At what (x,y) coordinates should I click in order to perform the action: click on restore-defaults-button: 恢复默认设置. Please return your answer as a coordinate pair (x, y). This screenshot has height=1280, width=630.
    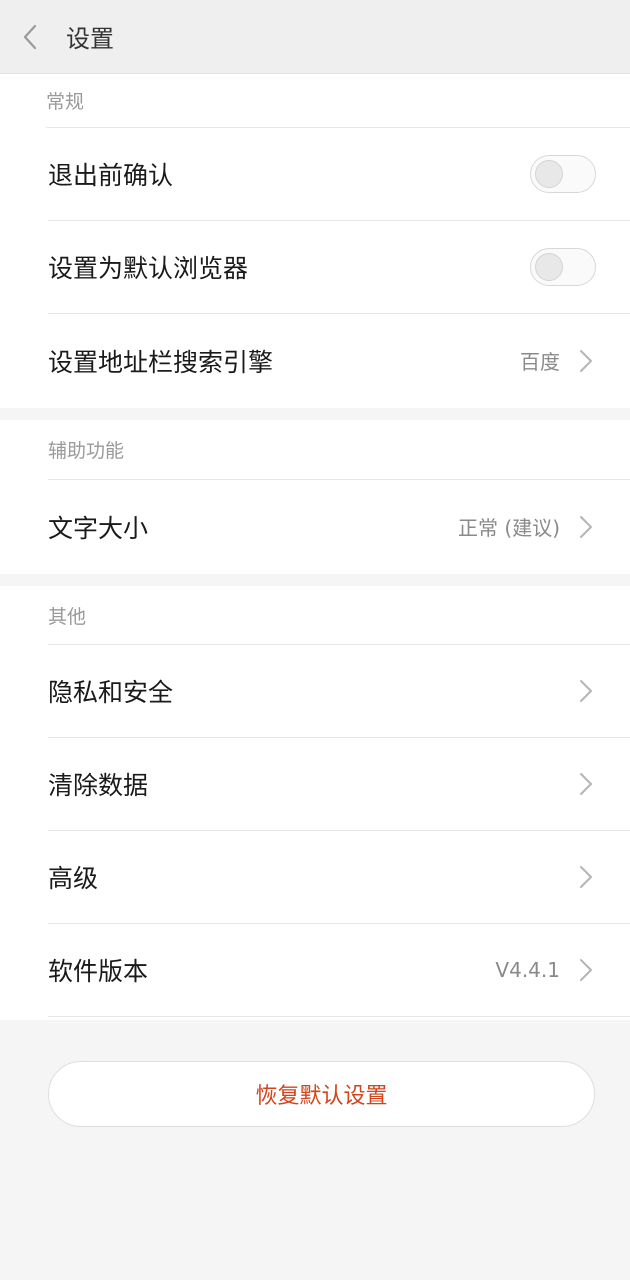
    Looking at the image, I should click on (321, 1094).